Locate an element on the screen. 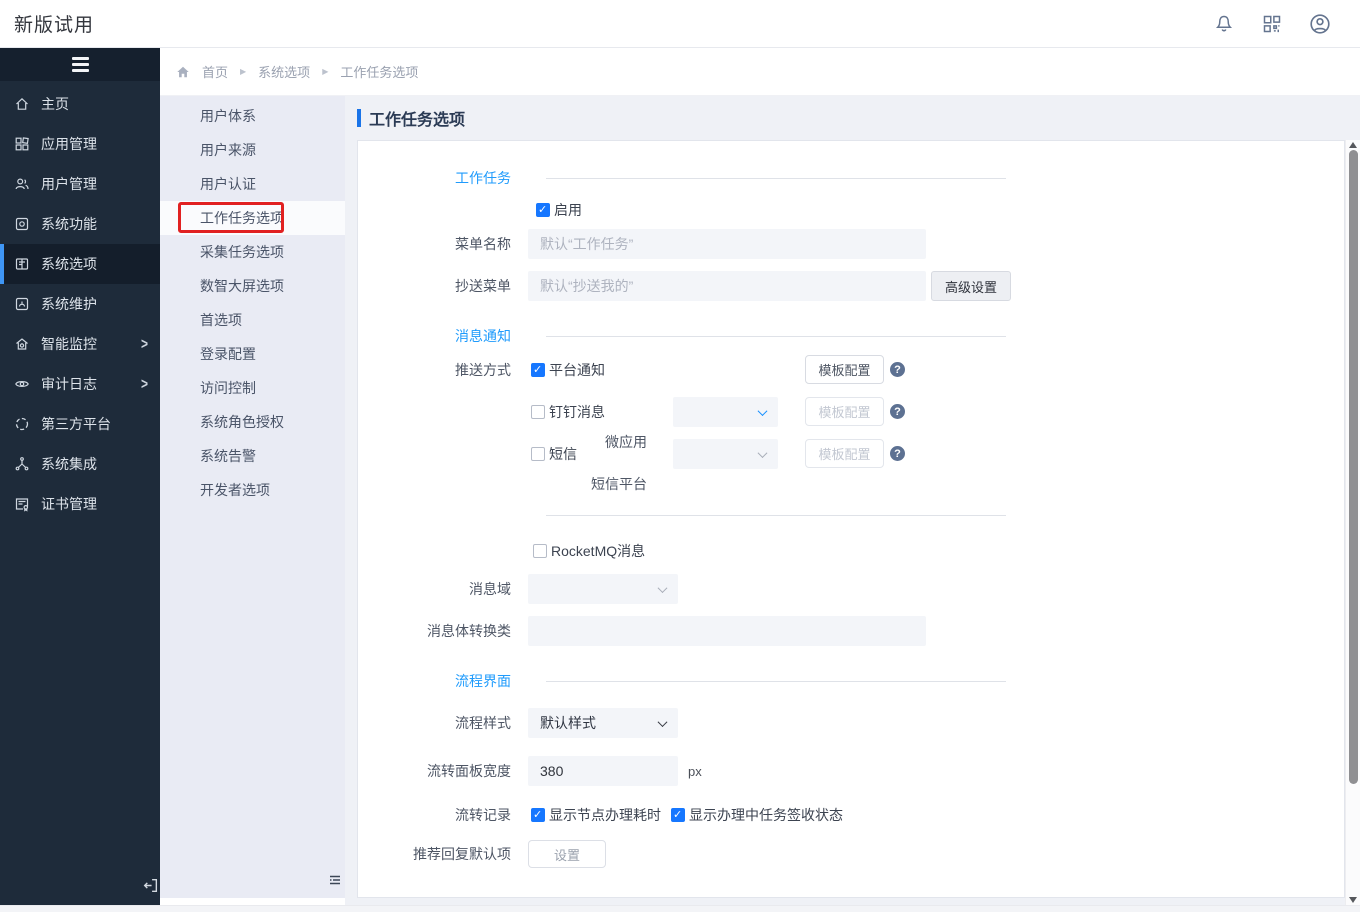 Image resolution: width=1360 pixels, height=912 pixels. platform-notify-checkbox is located at coordinates (538, 370).